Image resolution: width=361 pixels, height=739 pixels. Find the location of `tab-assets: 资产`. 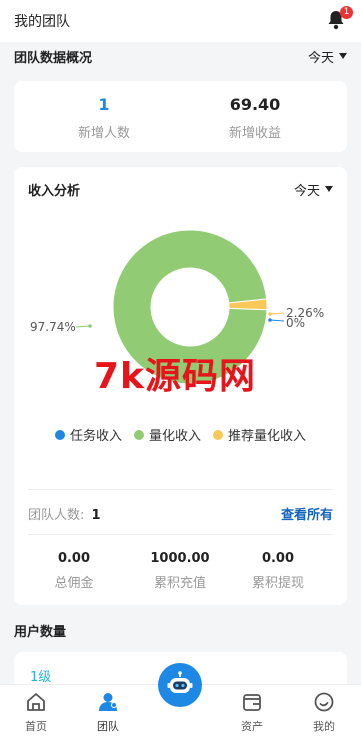

tab-assets: 资产 is located at coordinates (252, 709).